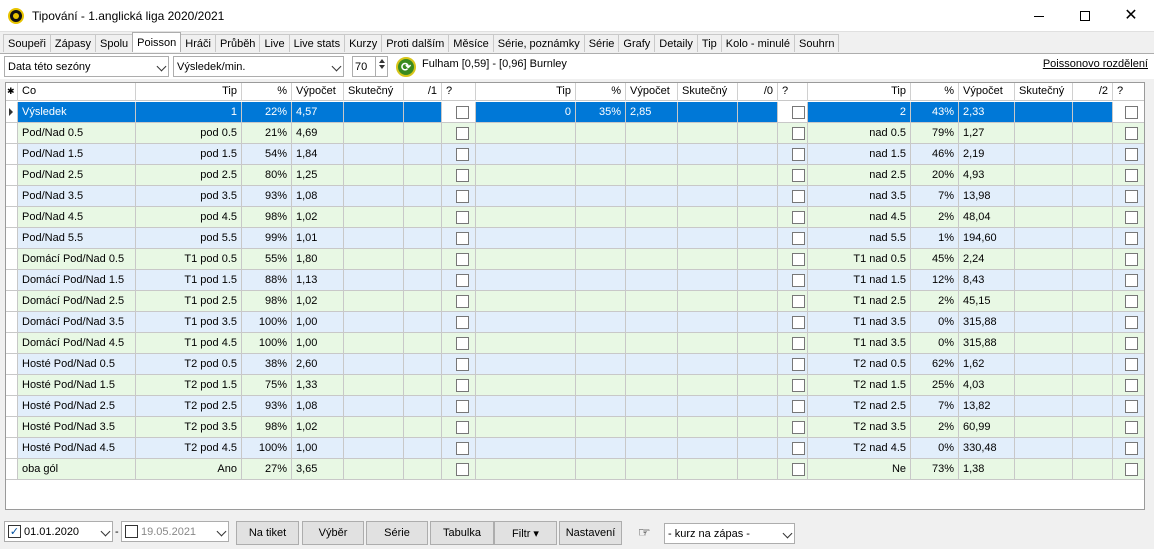 The height and width of the screenshot is (549, 1154). What do you see at coordinates (859, 92) in the screenshot?
I see `header-tip2: Tip` at bounding box center [859, 92].